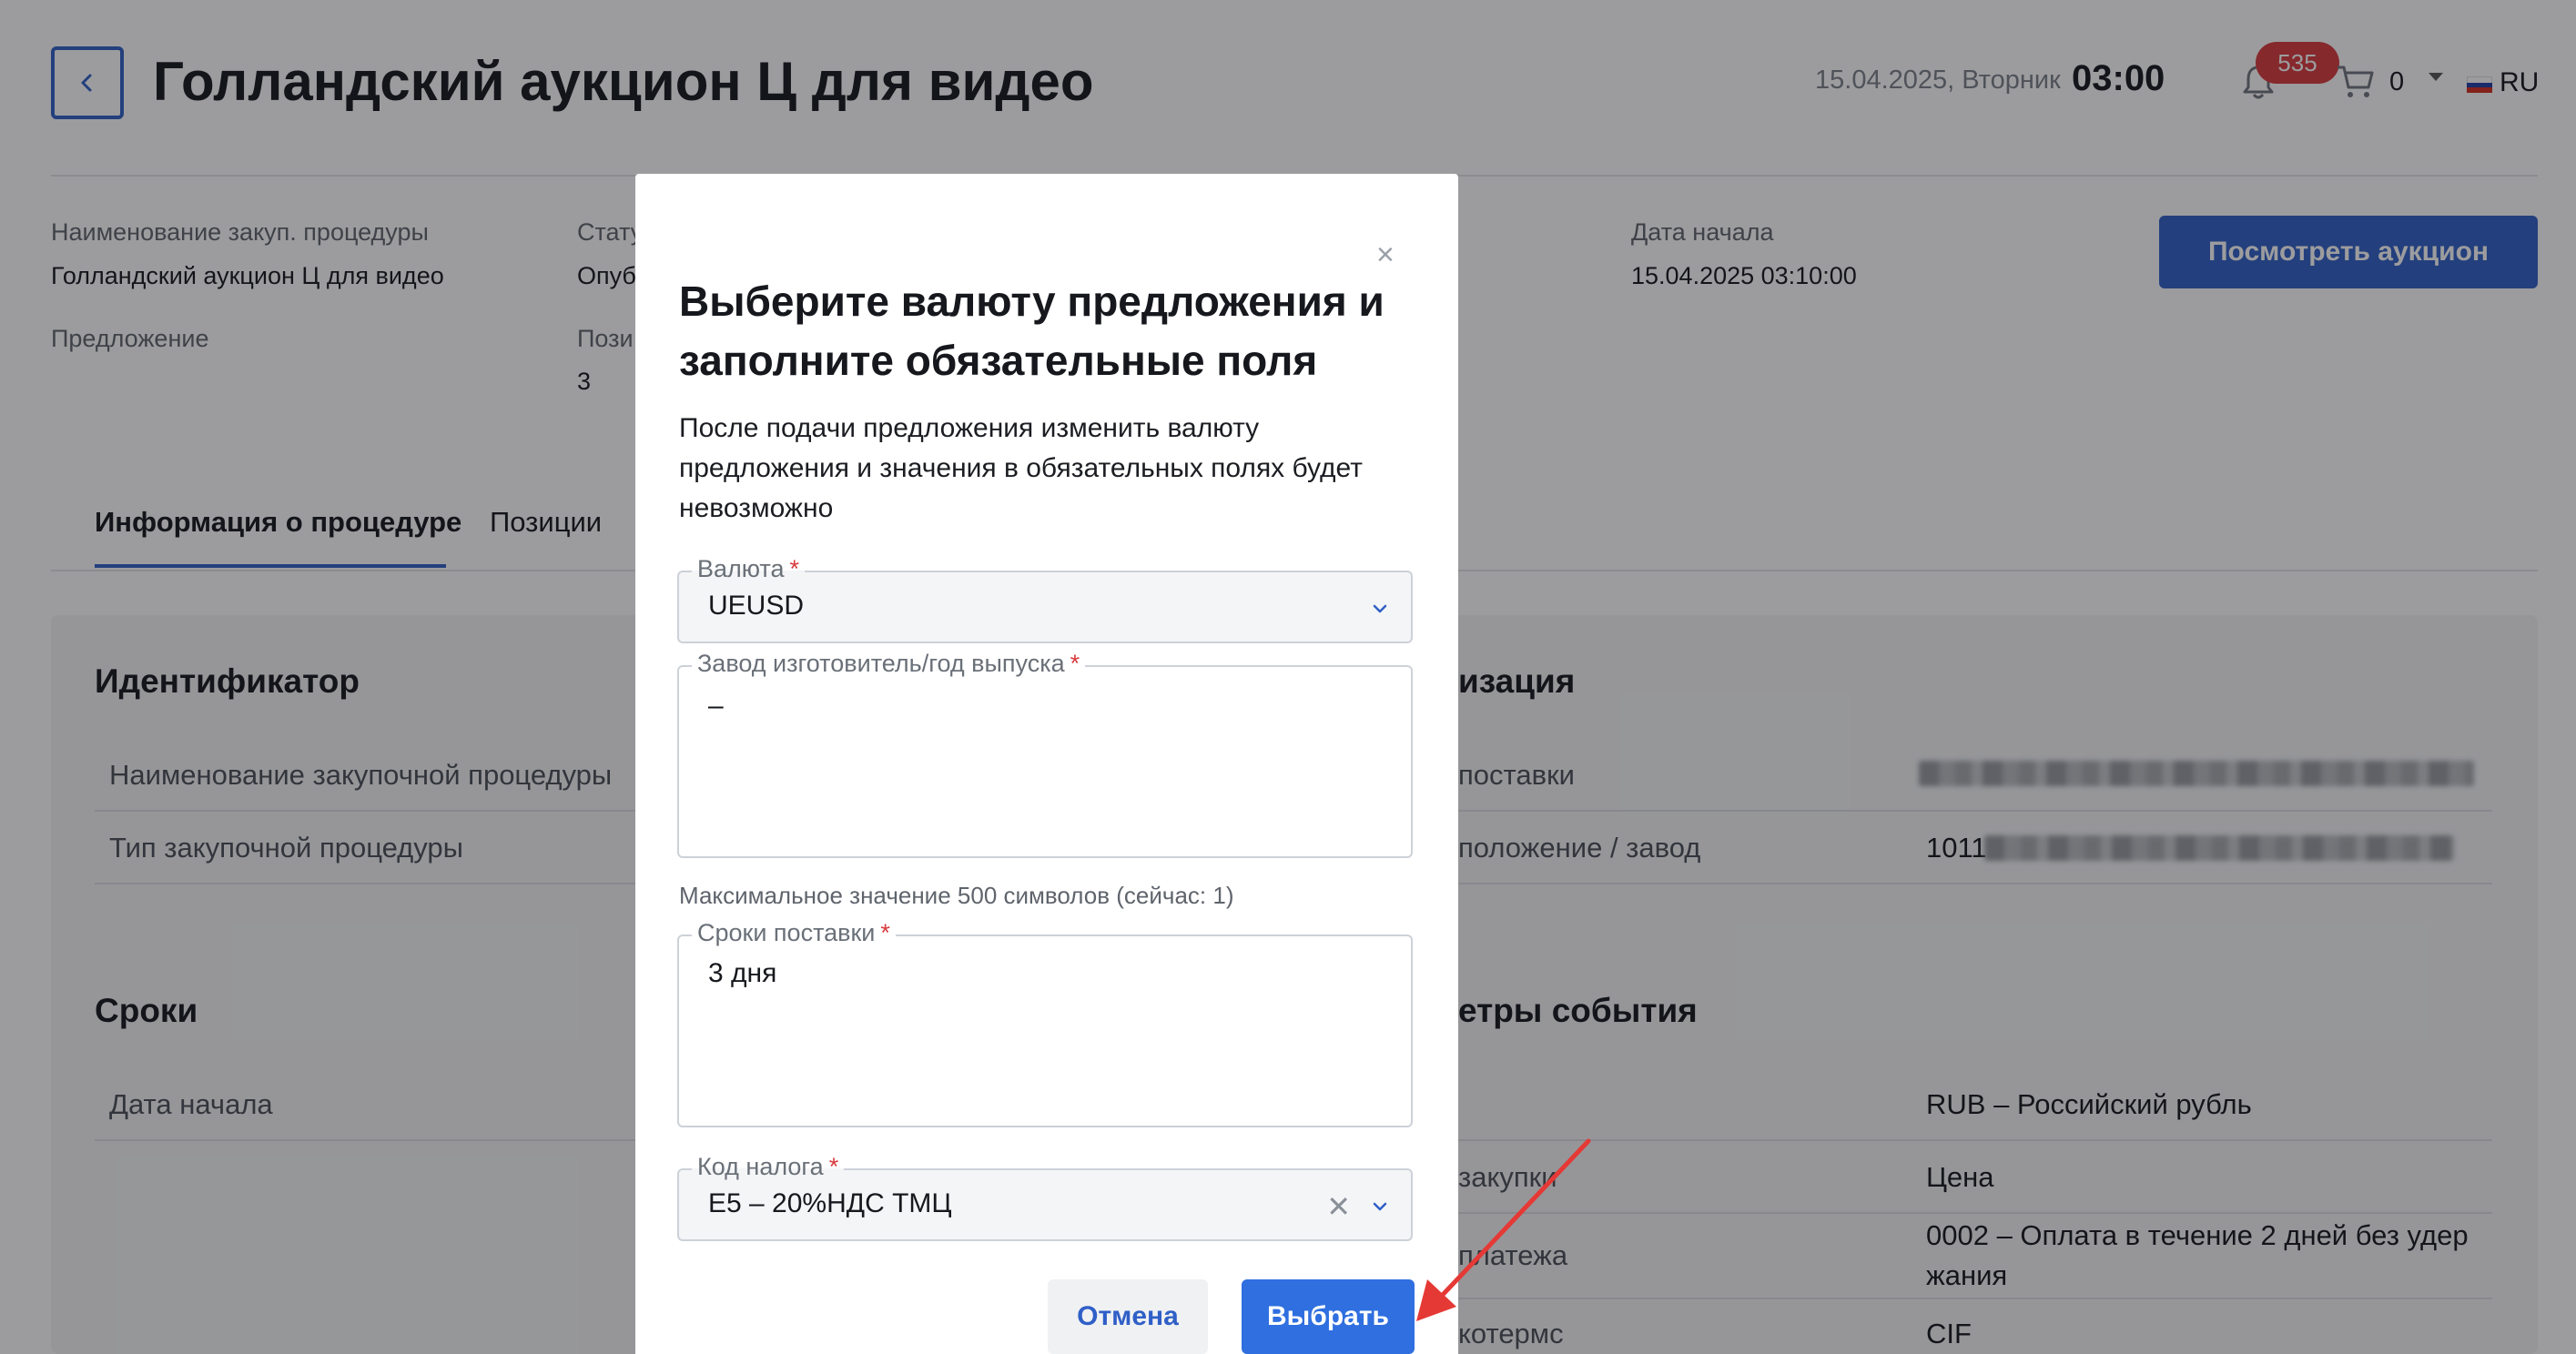 This screenshot has height=1354, width=2576. What do you see at coordinates (830, 1203) in the screenshot?
I see `tax-code-value: E5 – 20%НДС ТМЦ` at bounding box center [830, 1203].